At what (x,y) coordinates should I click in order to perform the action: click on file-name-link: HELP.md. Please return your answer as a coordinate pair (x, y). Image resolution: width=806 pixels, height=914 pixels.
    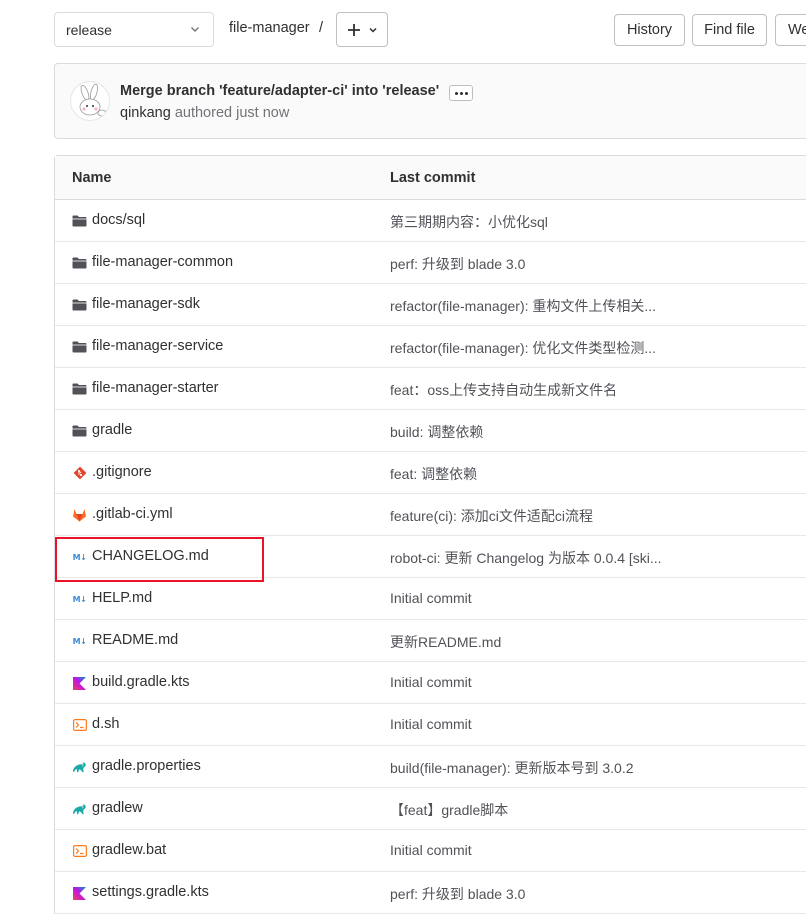
    Looking at the image, I should click on (122, 598).